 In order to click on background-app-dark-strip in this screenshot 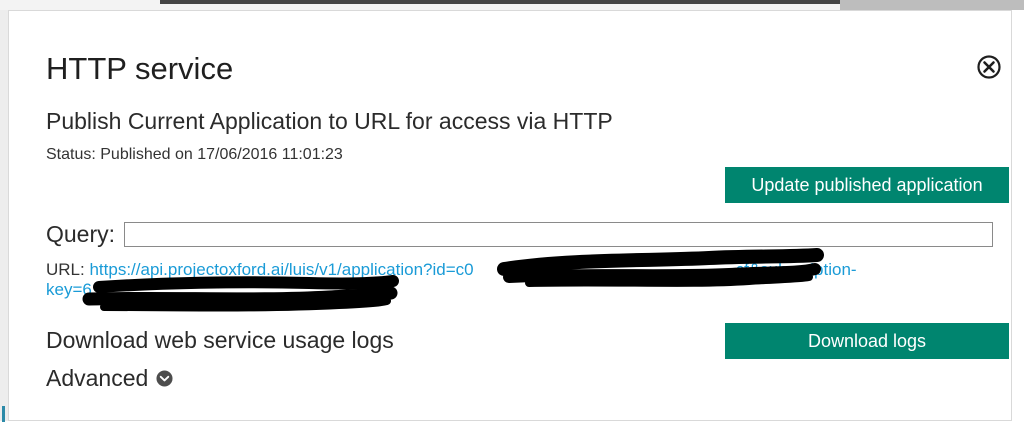, I will do `click(500, 2)`.